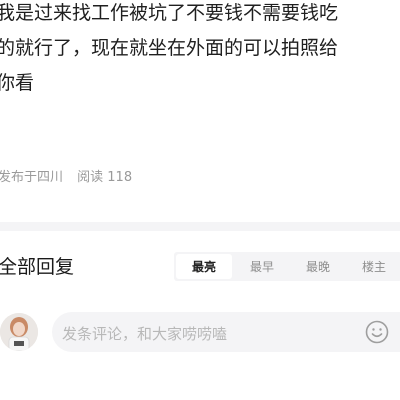  I want to click on tab-latest: 最晚, so click(318, 266).